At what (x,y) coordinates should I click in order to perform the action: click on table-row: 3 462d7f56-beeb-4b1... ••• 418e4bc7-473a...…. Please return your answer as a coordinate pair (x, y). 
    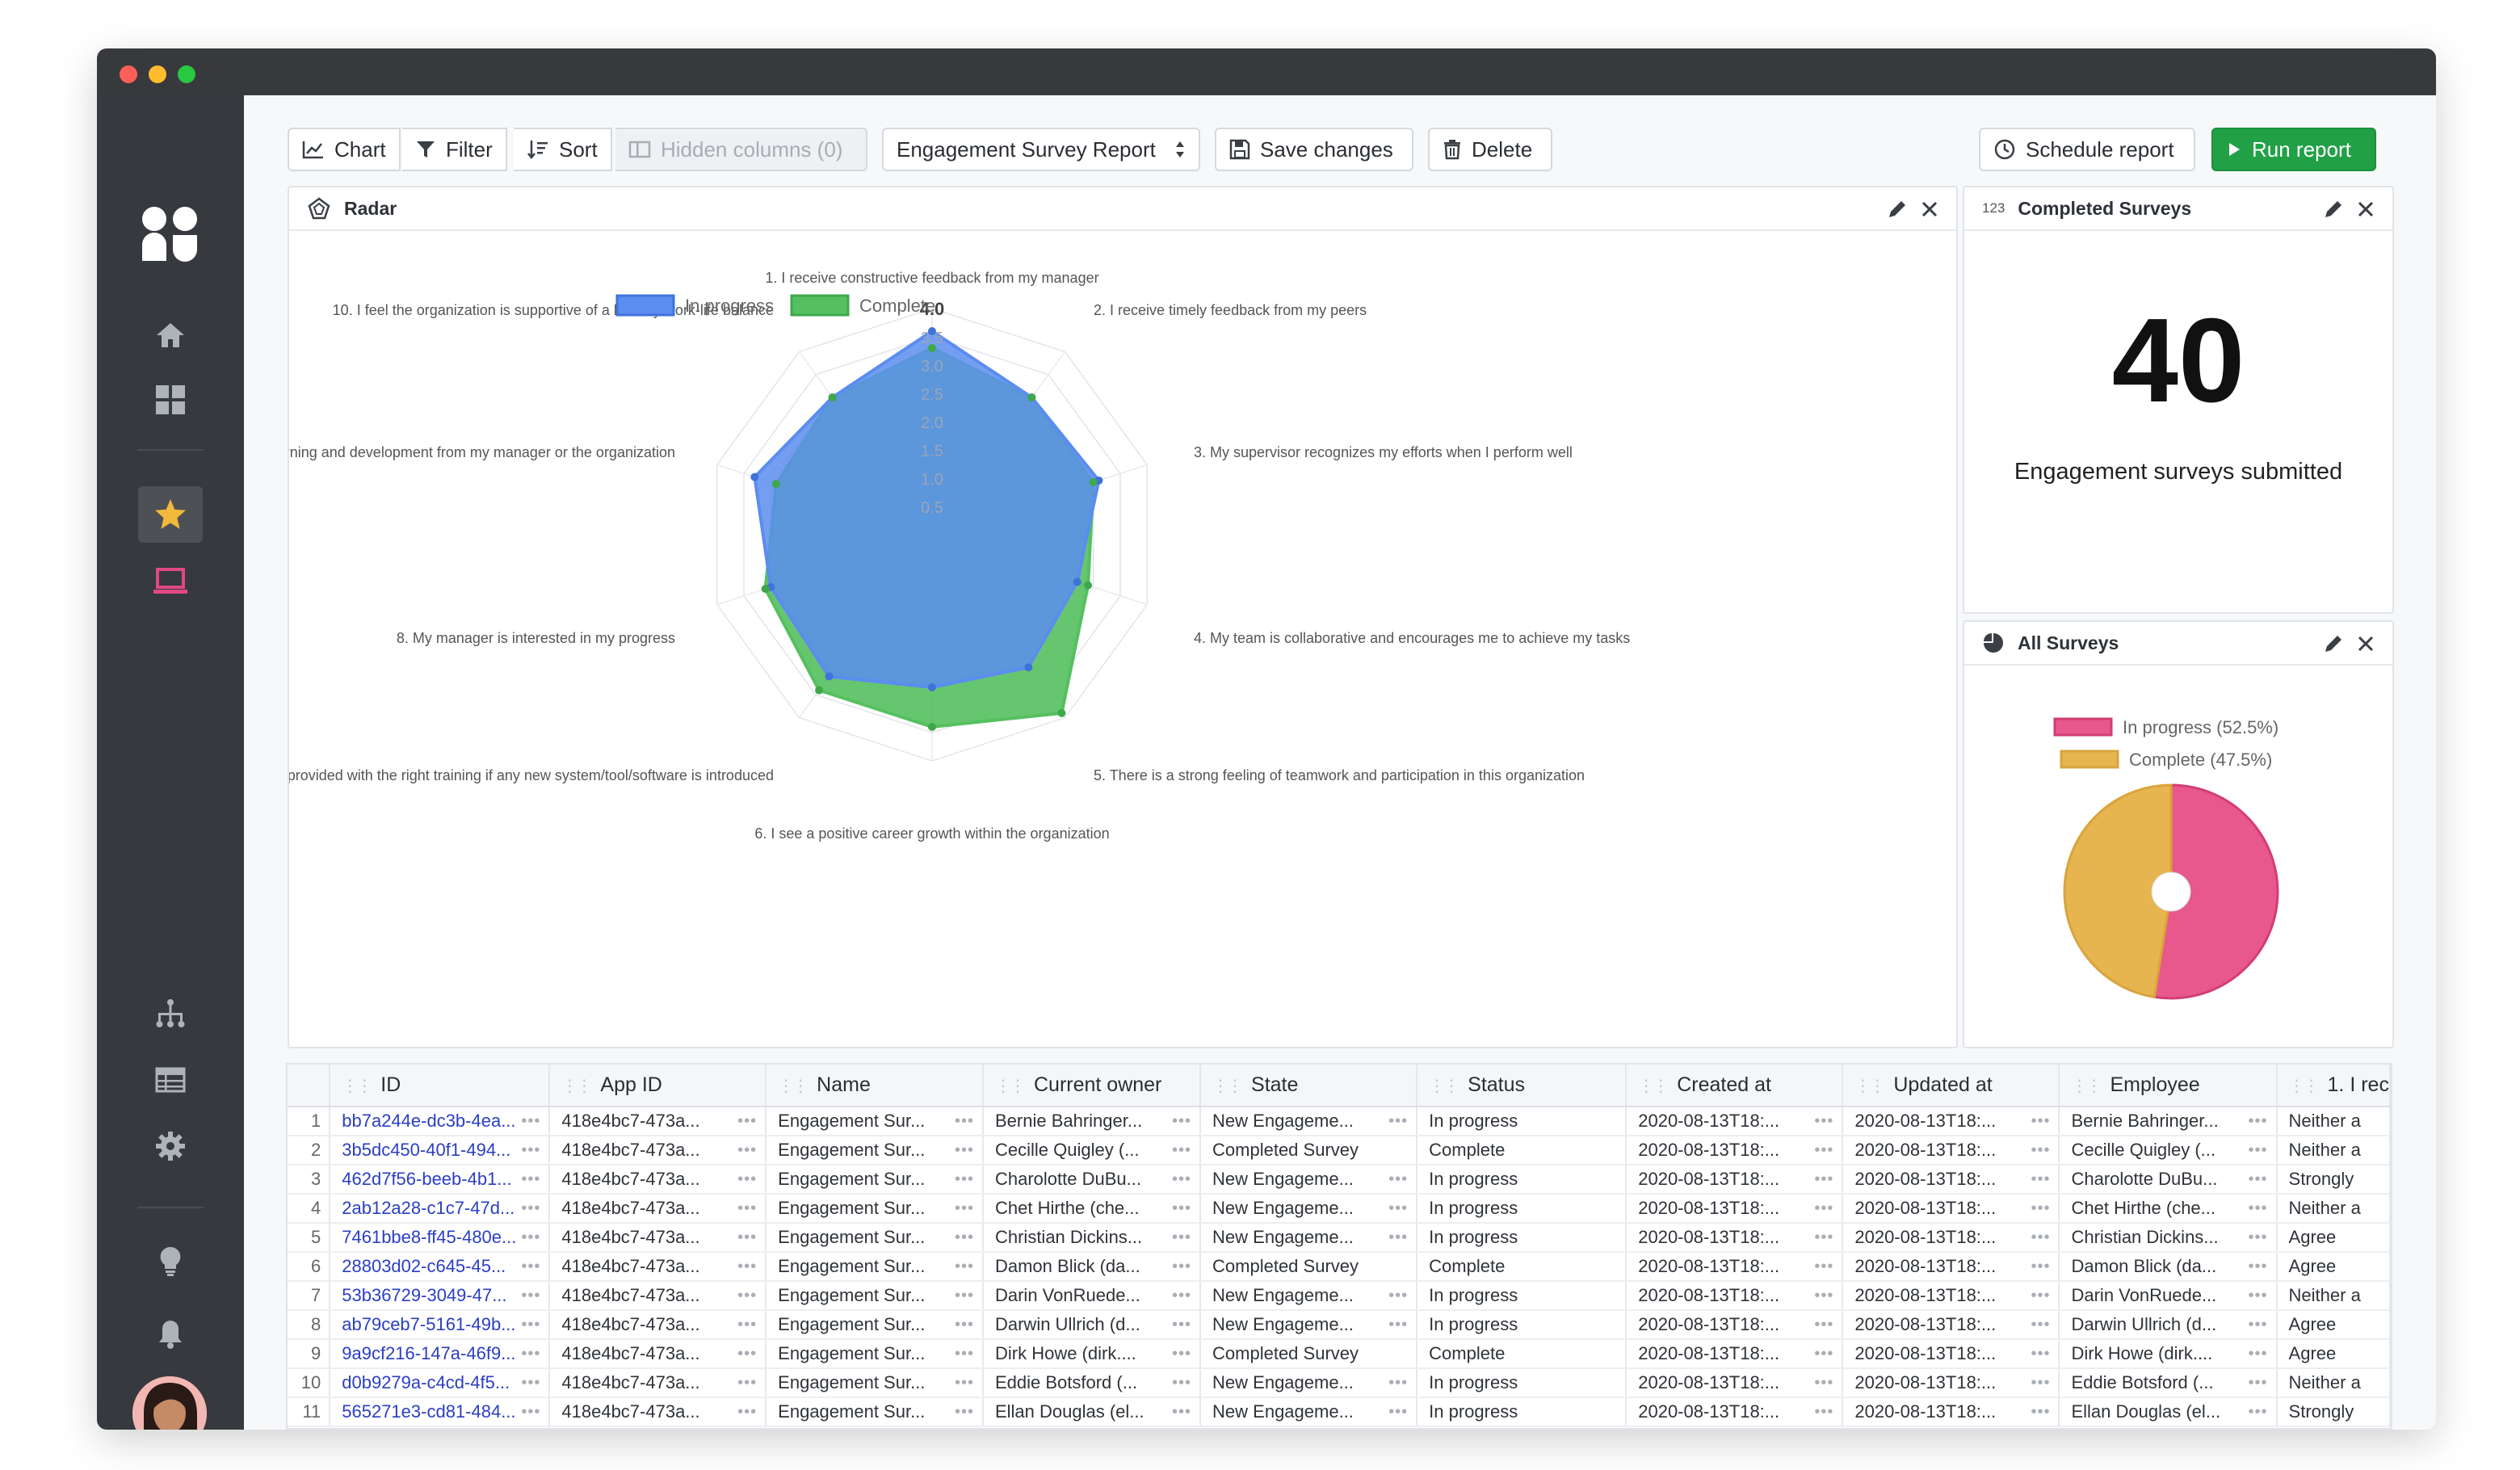
    Looking at the image, I should click on (1340, 1180).